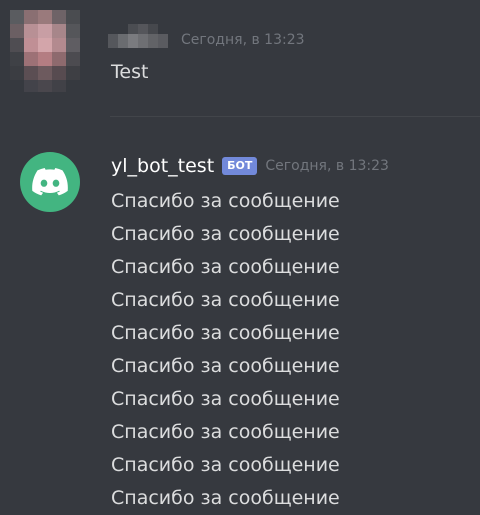 Image resolution: width=480 pixels, height=515 pixels. I want to click on bot-avatar, so click(50, 182).